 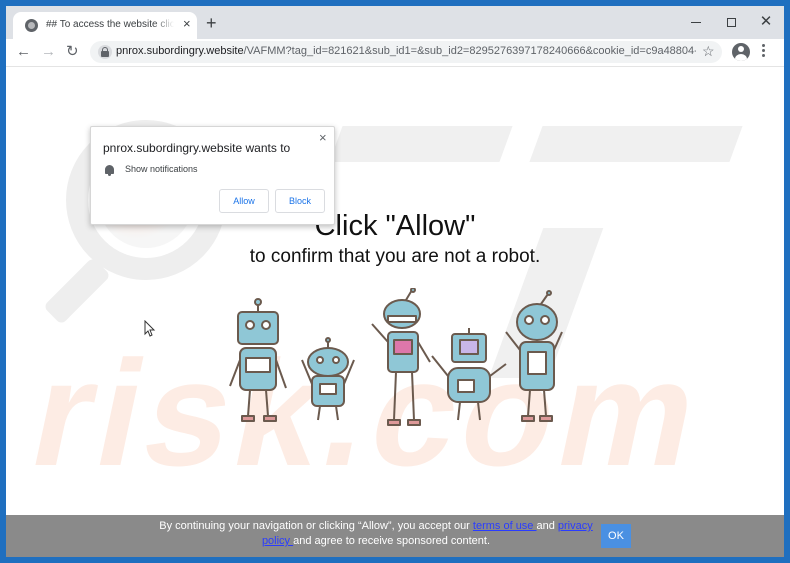 I want to click on permission-label: Show notifications, so click(x=161, y=169).